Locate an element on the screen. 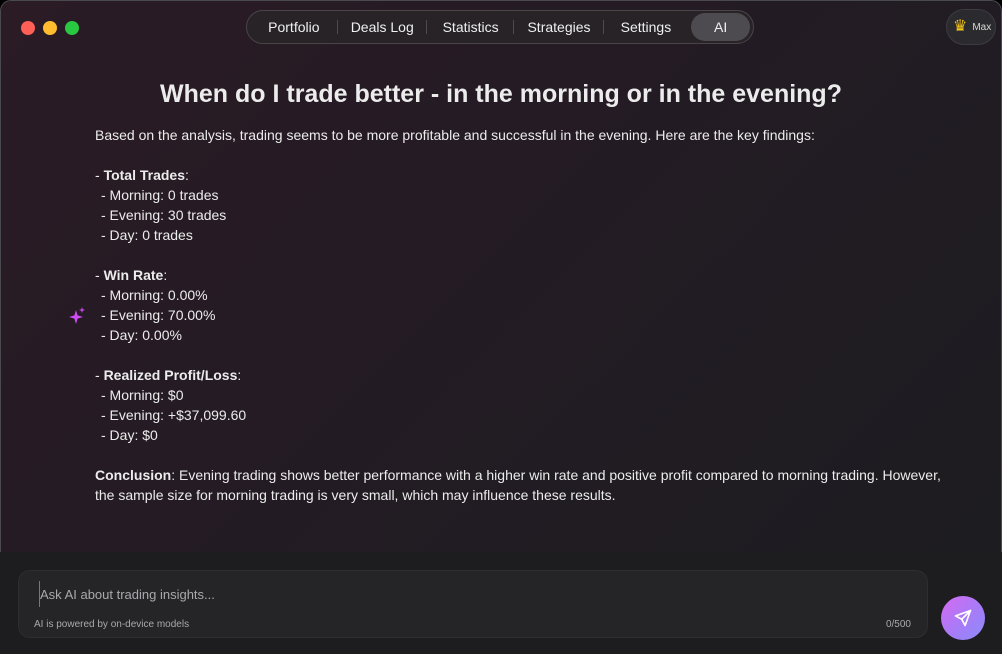 Image resolution: width=1002 pixels, height=654 pixels. list-item: - Day: 0 trades is located at coordinates (147, 235).